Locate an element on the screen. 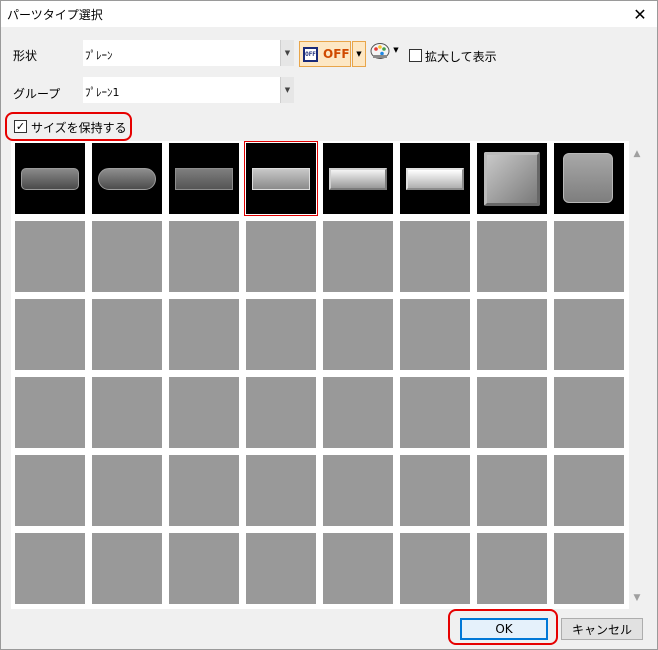 This screenshot has height=650, width=658. scroll-up-icon: ▲ is located at coordinates (637, 154).